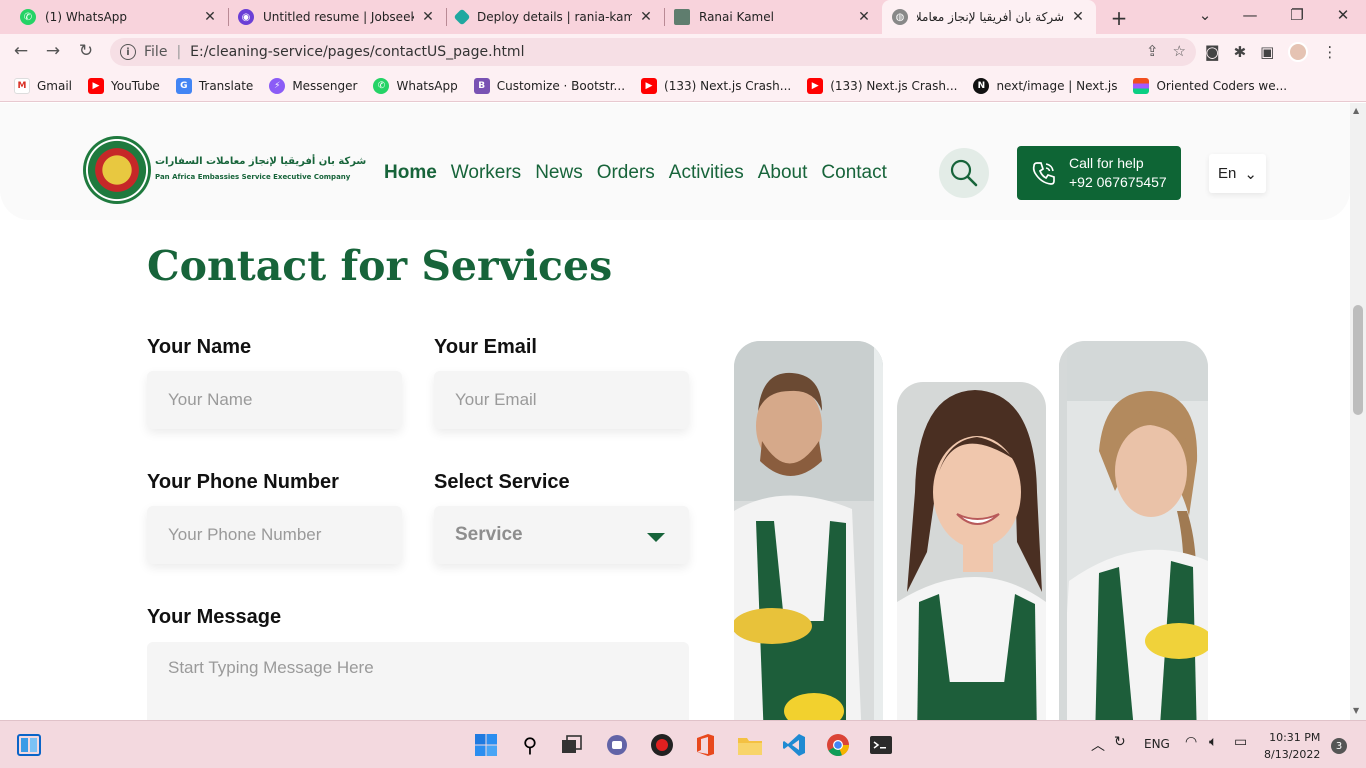 This screenshot has height=768, width=1366. What do you see at coordinates (427, 85) in the screenshot?
I see `bookmark-label: WhatsApp` at bounding box center [427, 85].